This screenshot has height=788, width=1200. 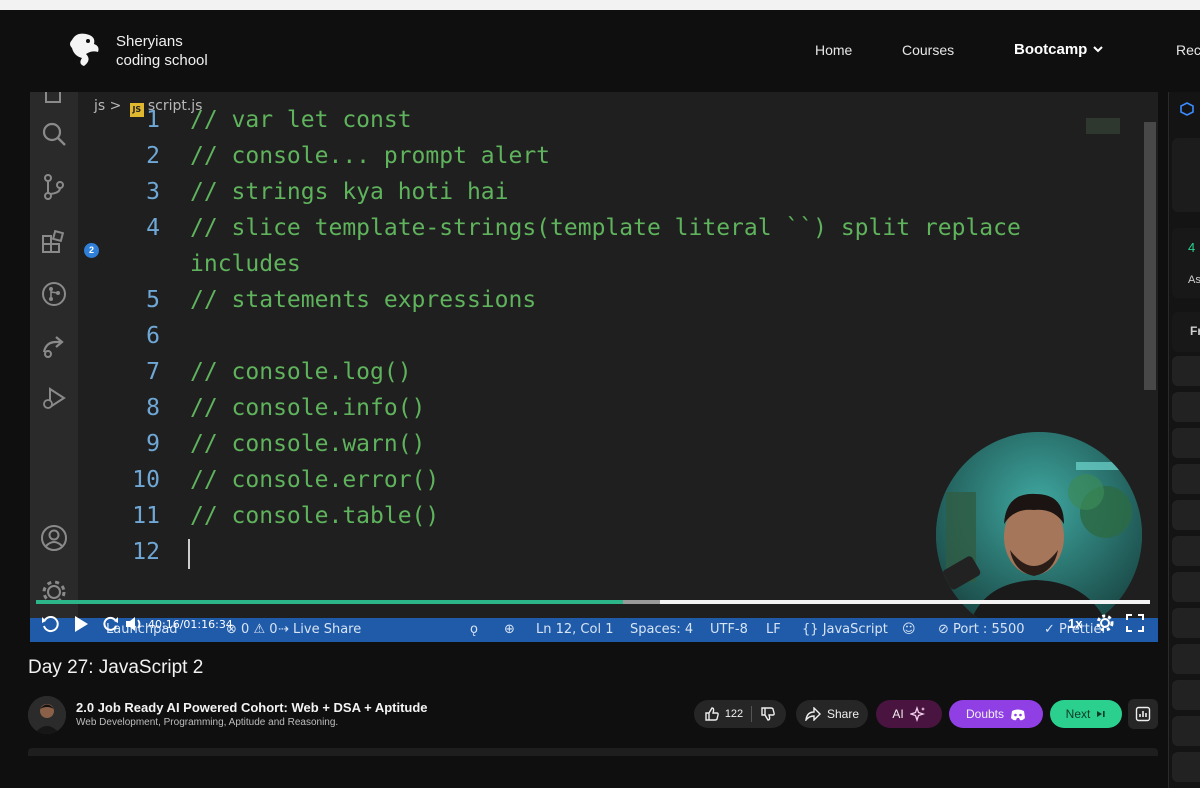 I want to click on share-button: Share, so click(x=832, y=714).